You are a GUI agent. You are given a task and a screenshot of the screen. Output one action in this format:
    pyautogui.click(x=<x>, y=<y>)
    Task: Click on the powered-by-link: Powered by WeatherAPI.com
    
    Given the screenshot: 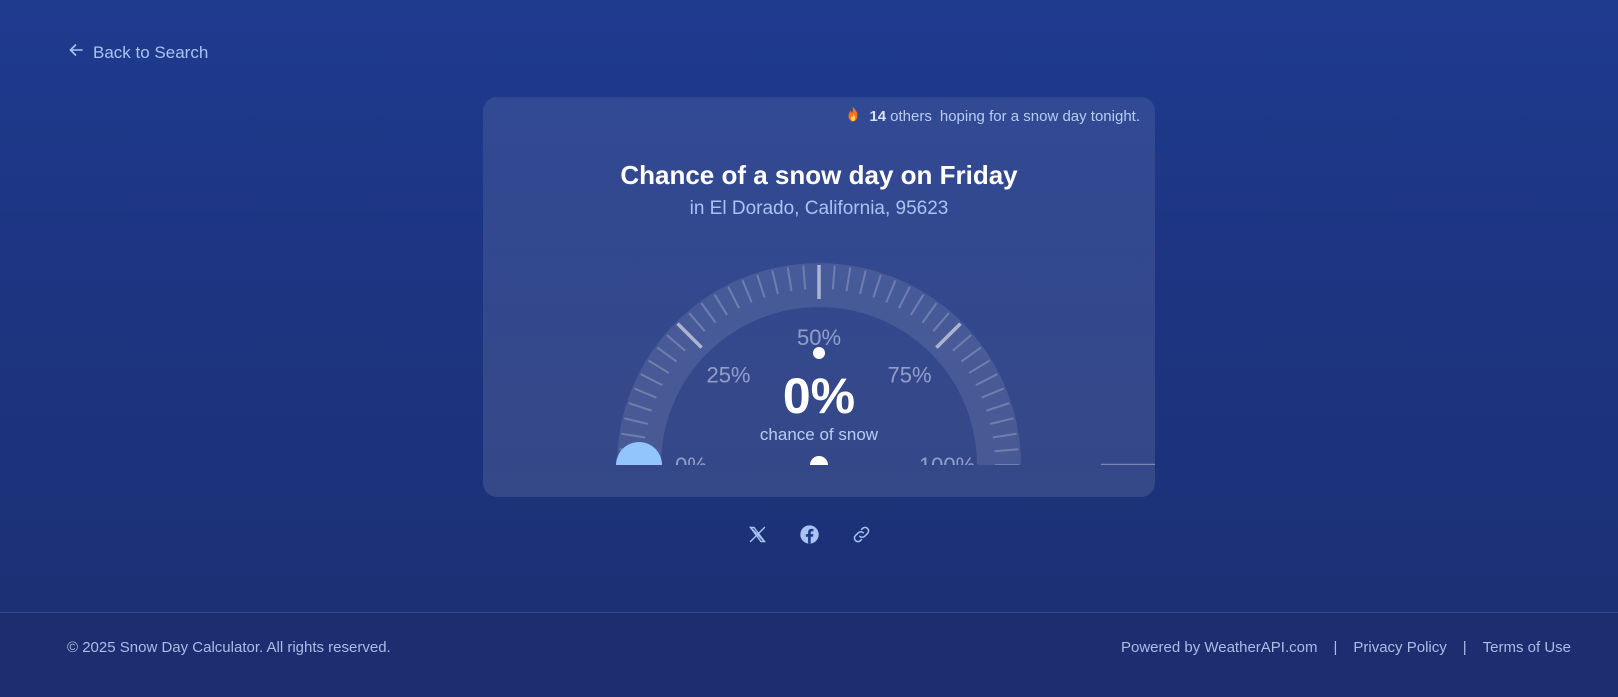 What is the action you would take?
    pyautogui.click(x=1219, y=647)
    